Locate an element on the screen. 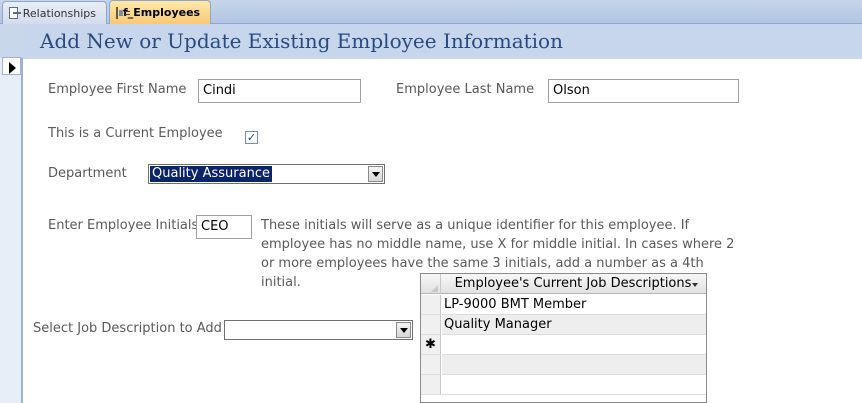 This screenshot has width=862, height=403. new-record-selector: ✱ is located at coordinates (431, 345).